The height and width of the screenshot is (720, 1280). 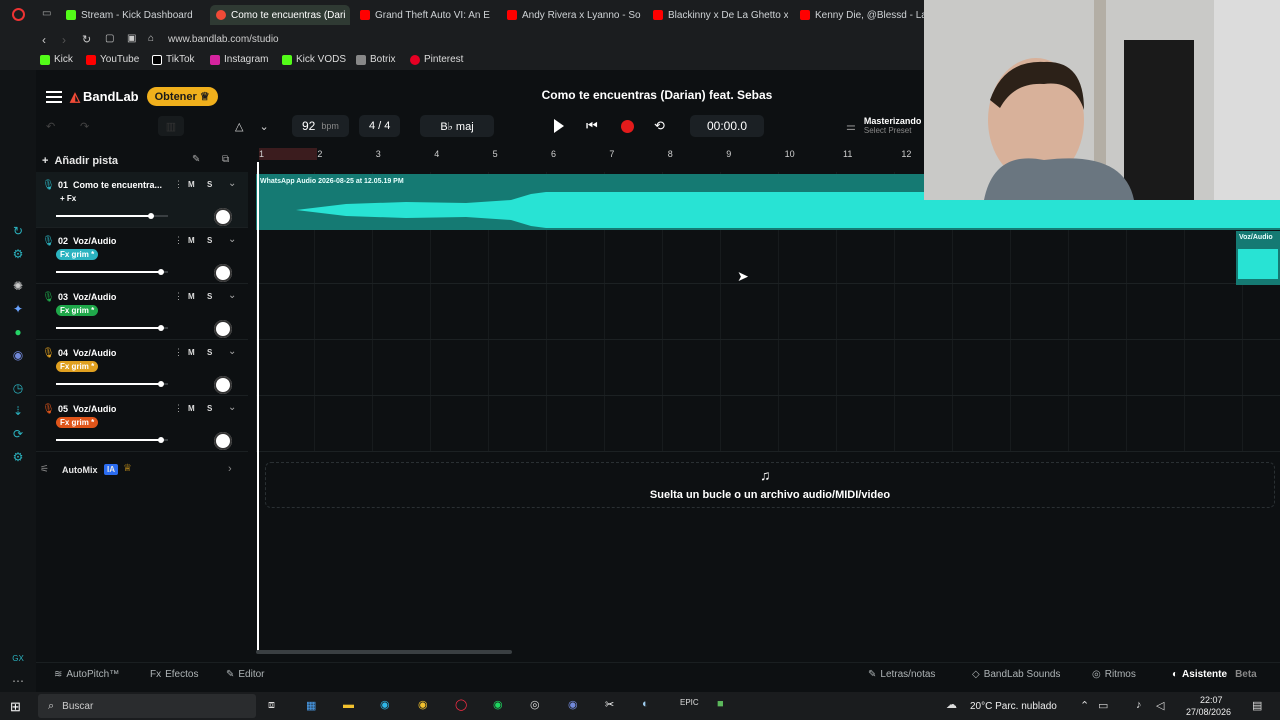 What do you see at coordinates (883, 126) in the screenshot?
I see `mastering-button: ⚌ Masterizando Select Preset` at bounding box center [883, 126].